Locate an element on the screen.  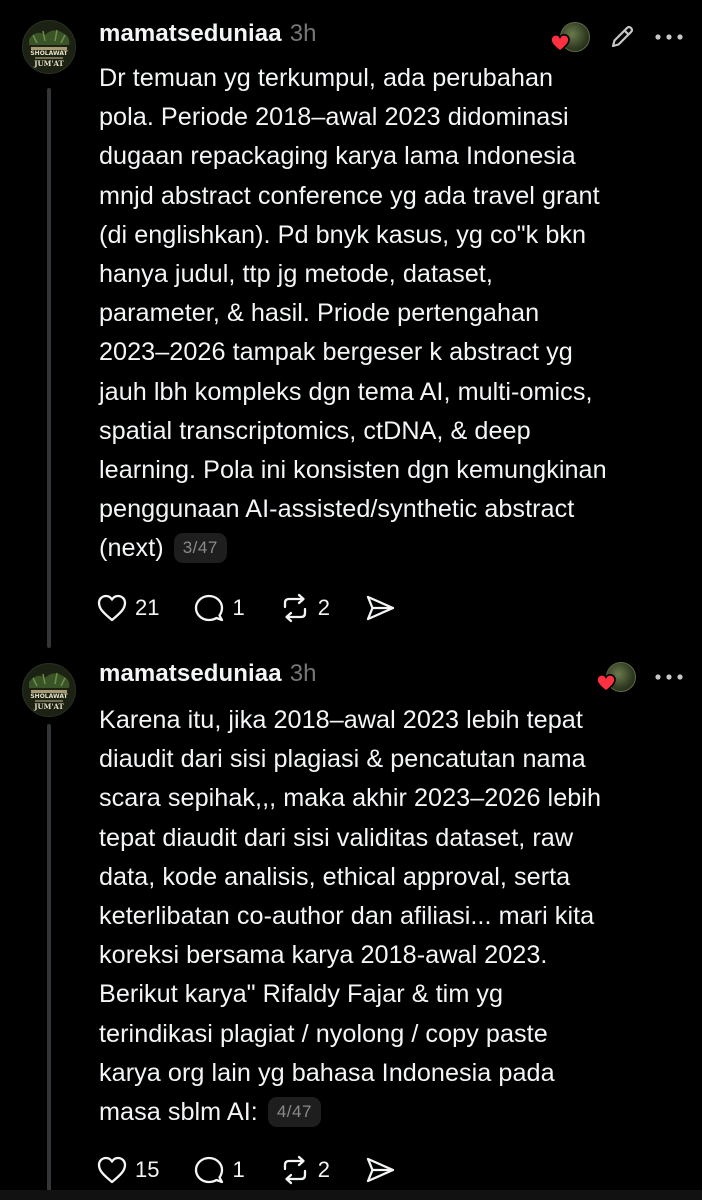
post-text-line: hanya judul, ttp jg metode, dataset, is located at coordinates (296, 274).